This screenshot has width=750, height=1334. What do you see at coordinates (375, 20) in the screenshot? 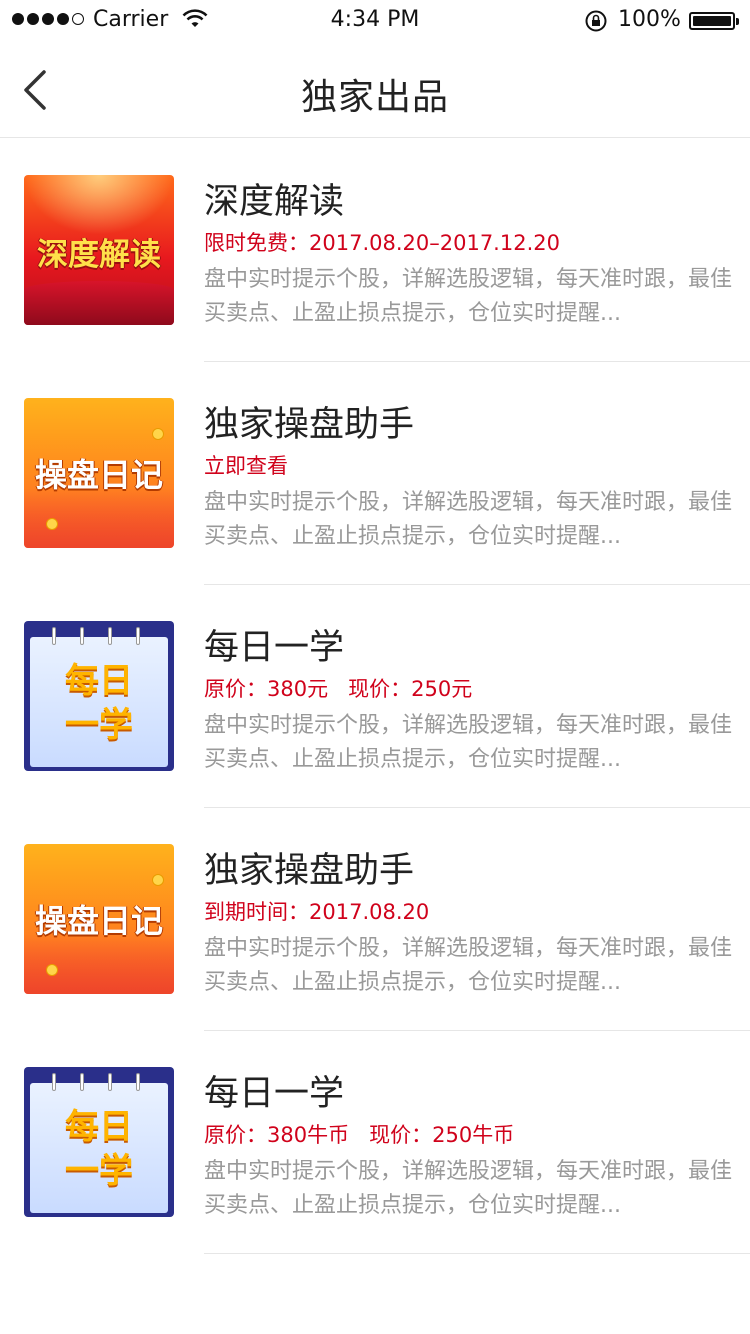
I see `status-bar: Carrier 4:34 PM 100%` at bounding box center [375, 20].